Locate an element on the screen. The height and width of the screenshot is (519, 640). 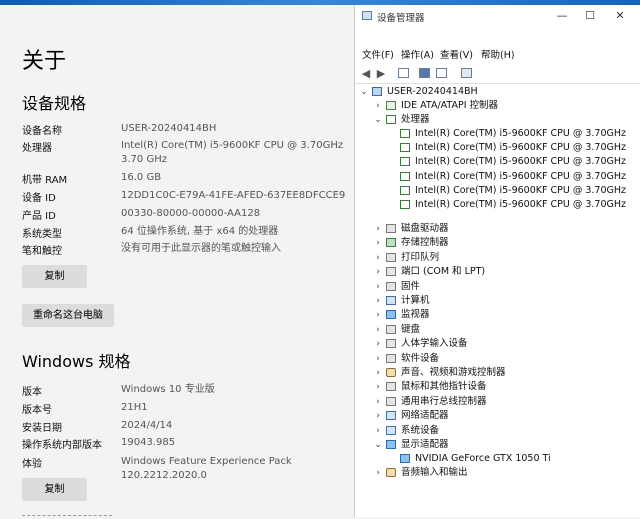
tree-row-category: › 软件设备 is located at coordinates (497, 359).